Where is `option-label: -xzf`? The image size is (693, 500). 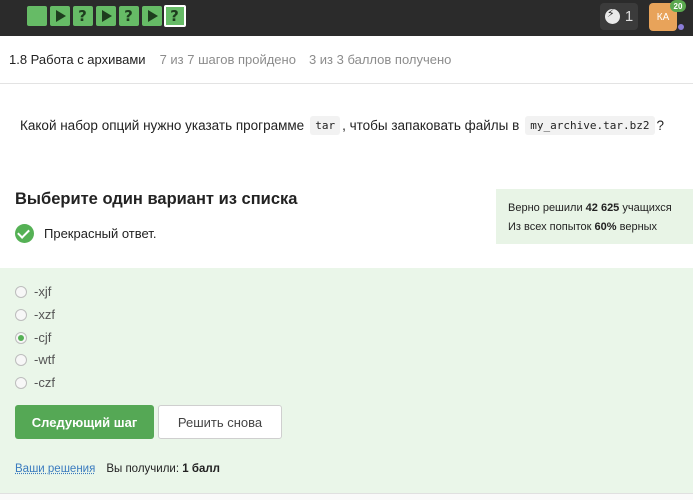
option-label: -xzf is located at coordinates (44, 314).